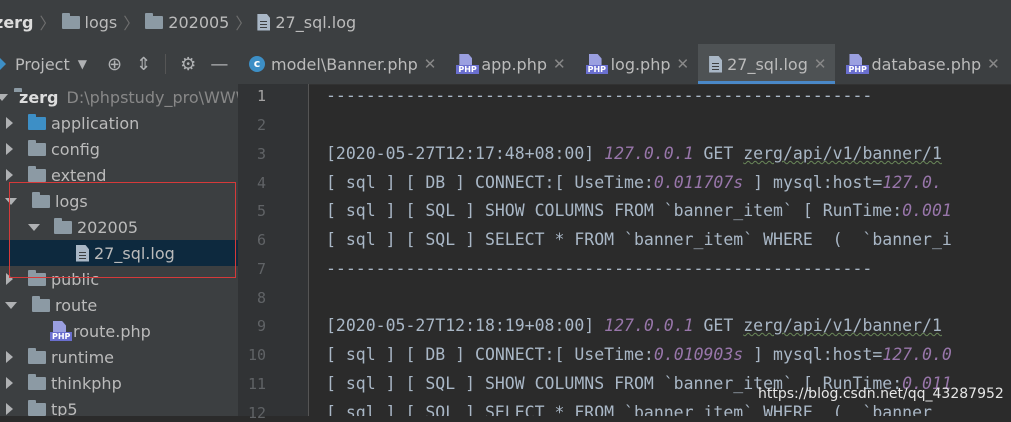  I want to click on line-number: 4, so click(261, 183).